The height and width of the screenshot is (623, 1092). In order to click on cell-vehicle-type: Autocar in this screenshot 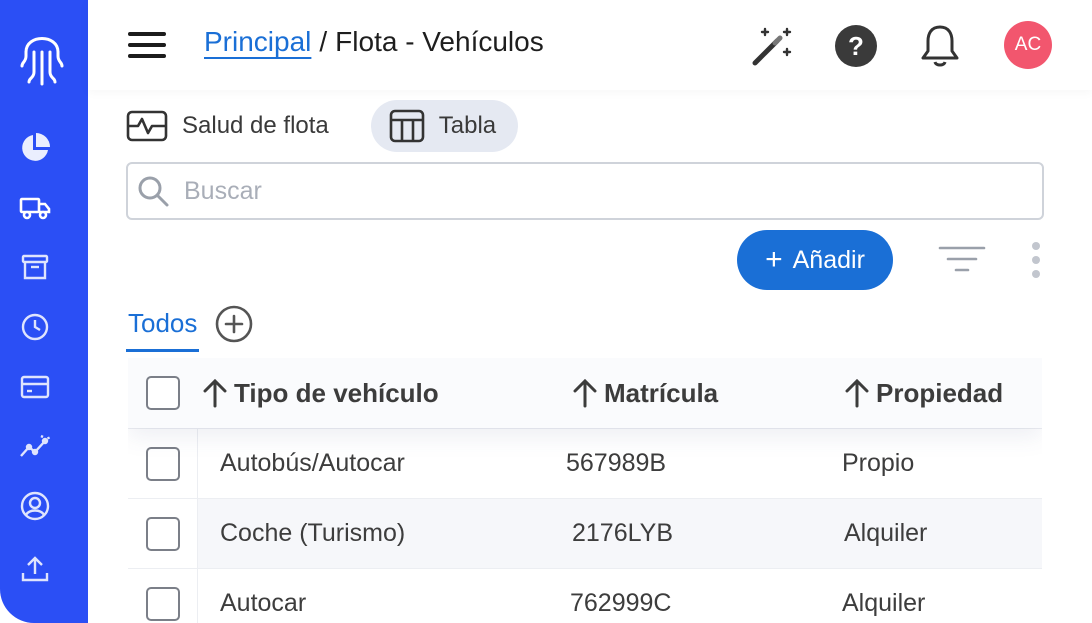, I will do `click(263, 603)`.